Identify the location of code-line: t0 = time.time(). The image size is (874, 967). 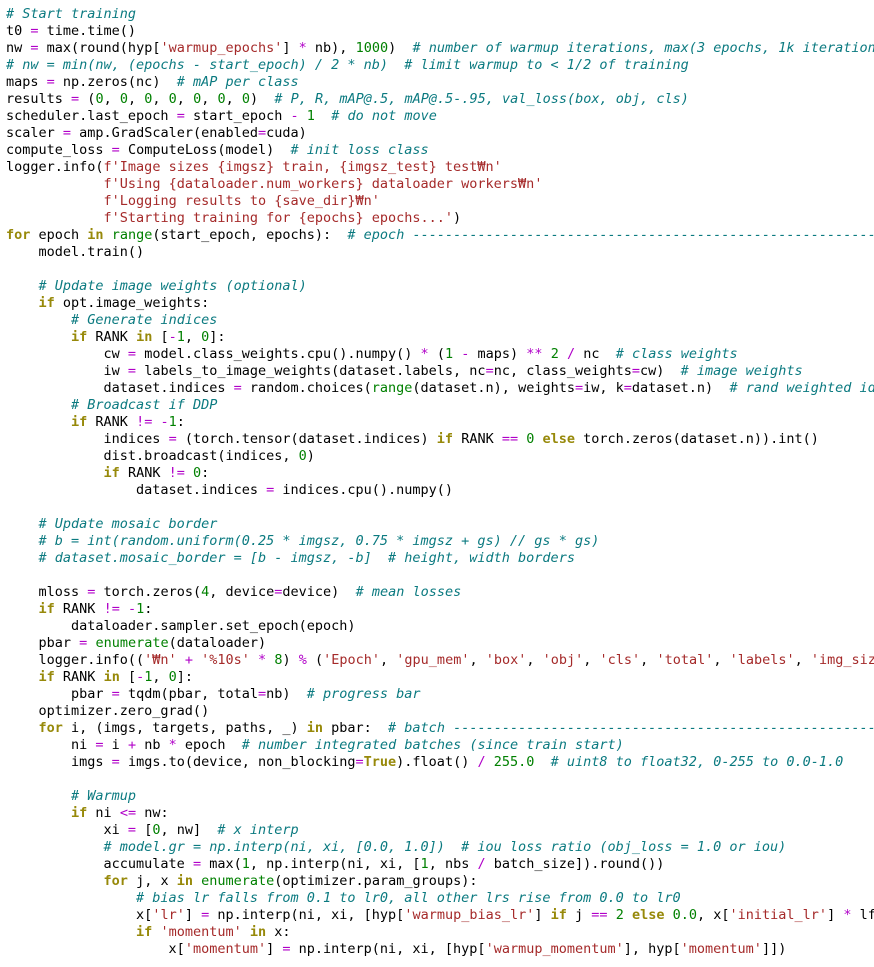
(440, 31).